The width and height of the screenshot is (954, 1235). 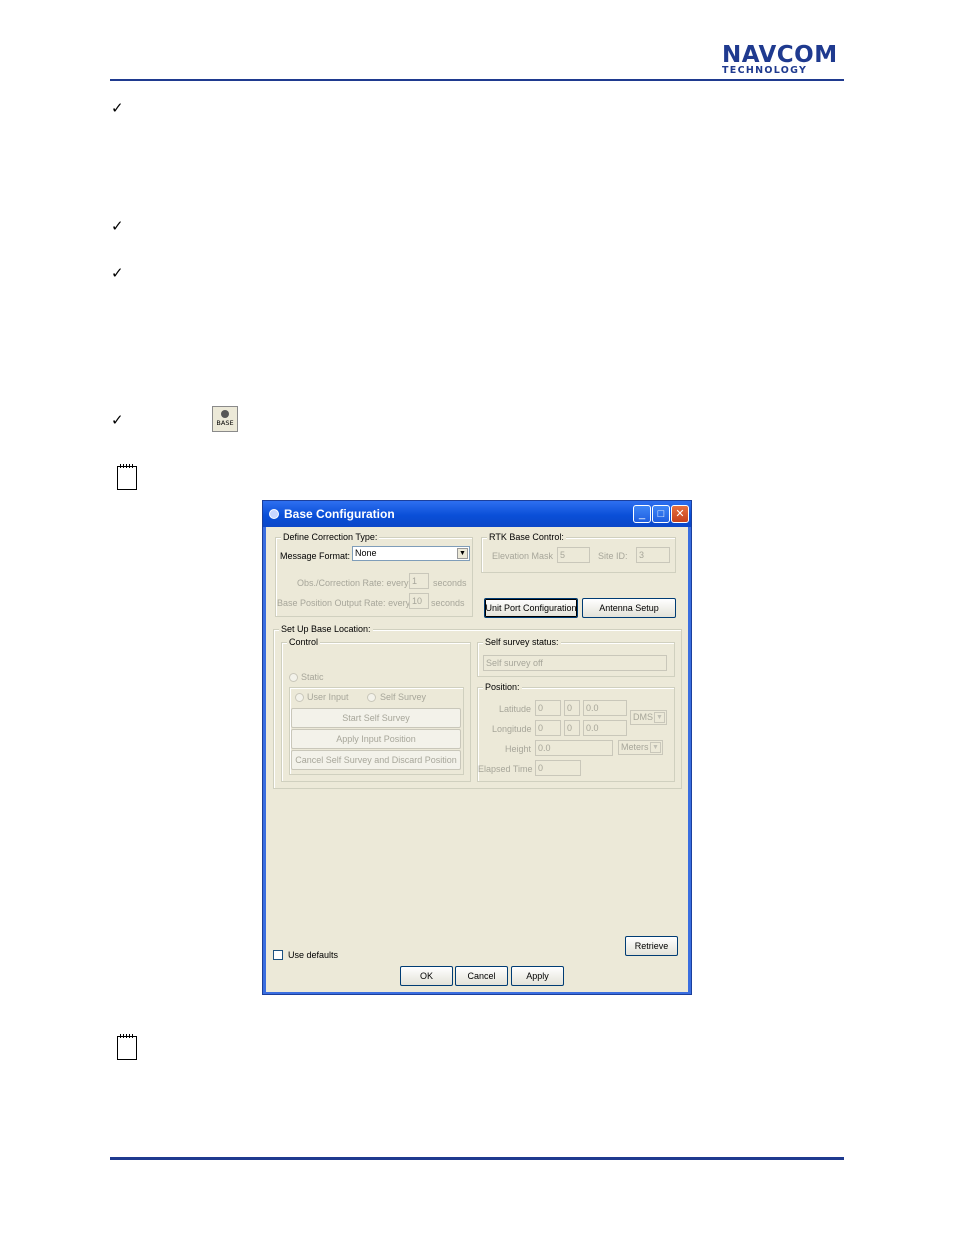 I want to click on close-button: ✕, so click(x=680, y=514).